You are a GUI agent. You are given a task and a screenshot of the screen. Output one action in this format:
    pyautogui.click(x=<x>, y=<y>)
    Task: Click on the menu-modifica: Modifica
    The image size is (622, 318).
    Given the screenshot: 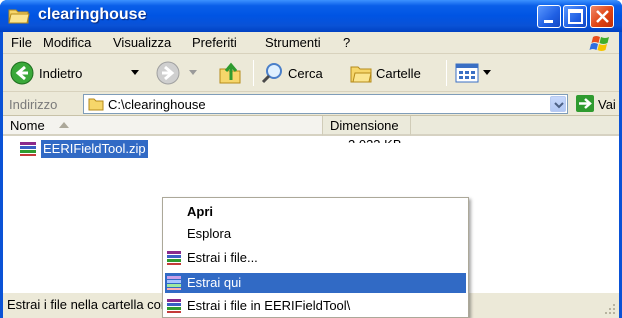 What is the action you would take?
    pyautogui.click(x=67, y=42)
    